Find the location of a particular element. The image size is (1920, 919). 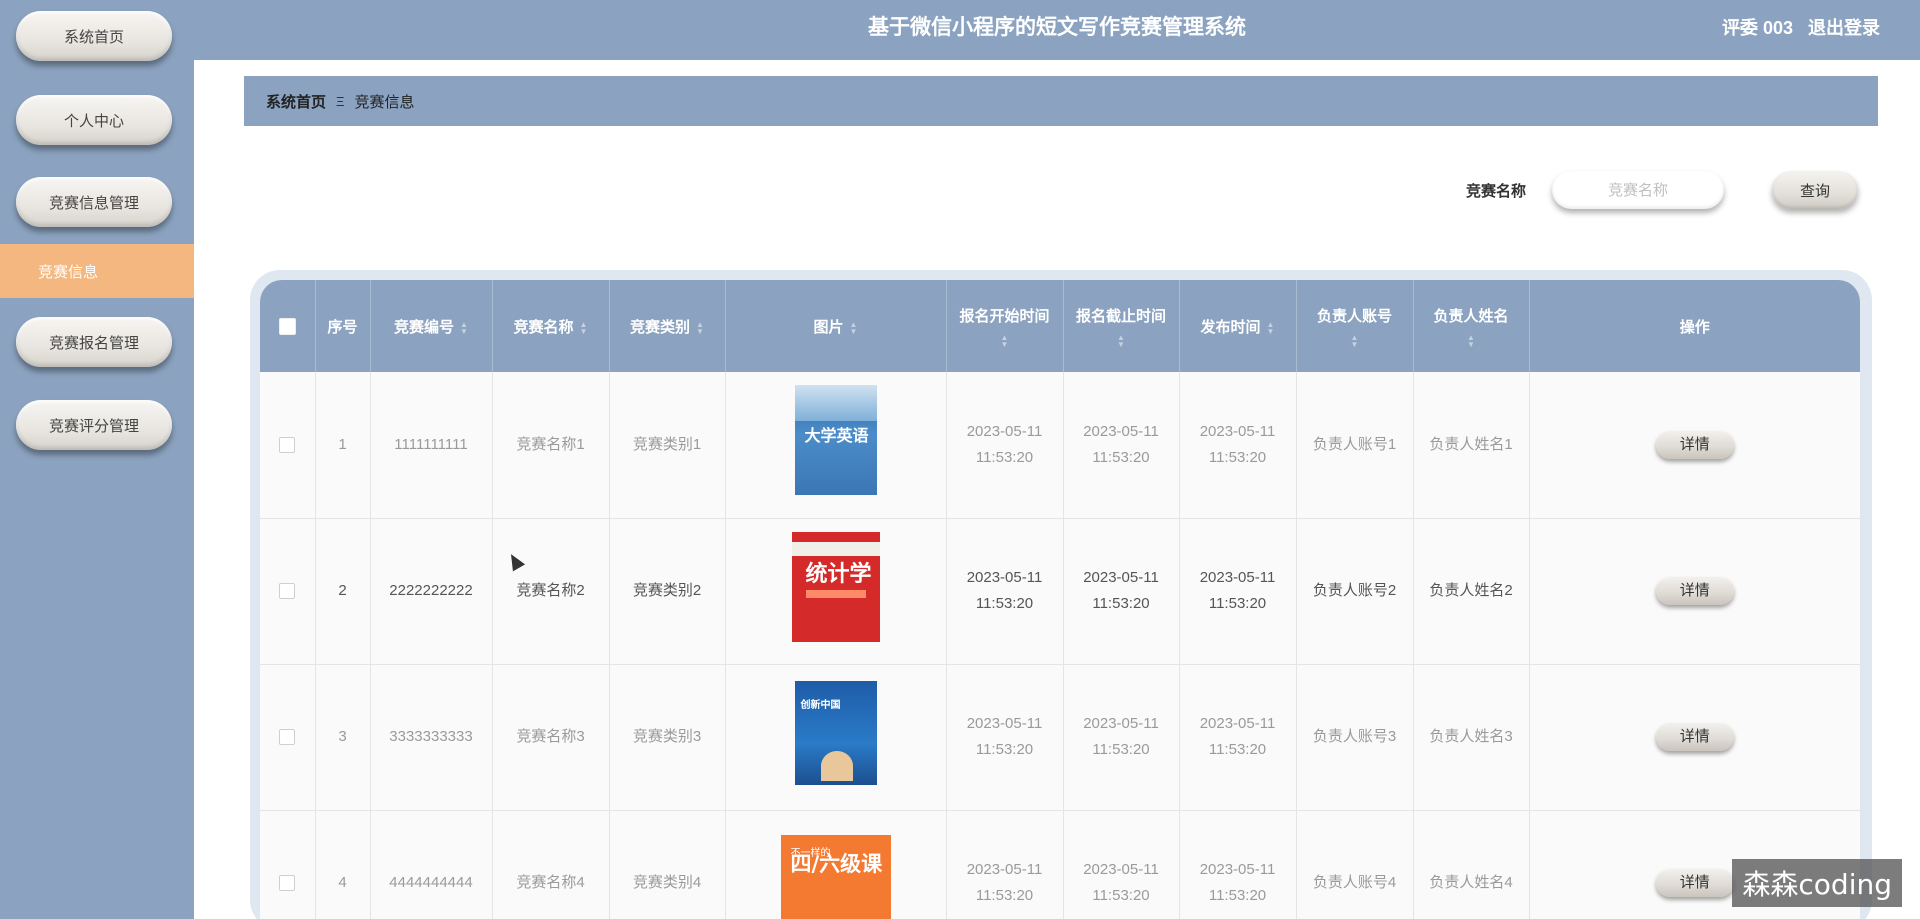

sidebar-item-scoring-management: 竞赛评分管理 is located at coordinates (94, 425).